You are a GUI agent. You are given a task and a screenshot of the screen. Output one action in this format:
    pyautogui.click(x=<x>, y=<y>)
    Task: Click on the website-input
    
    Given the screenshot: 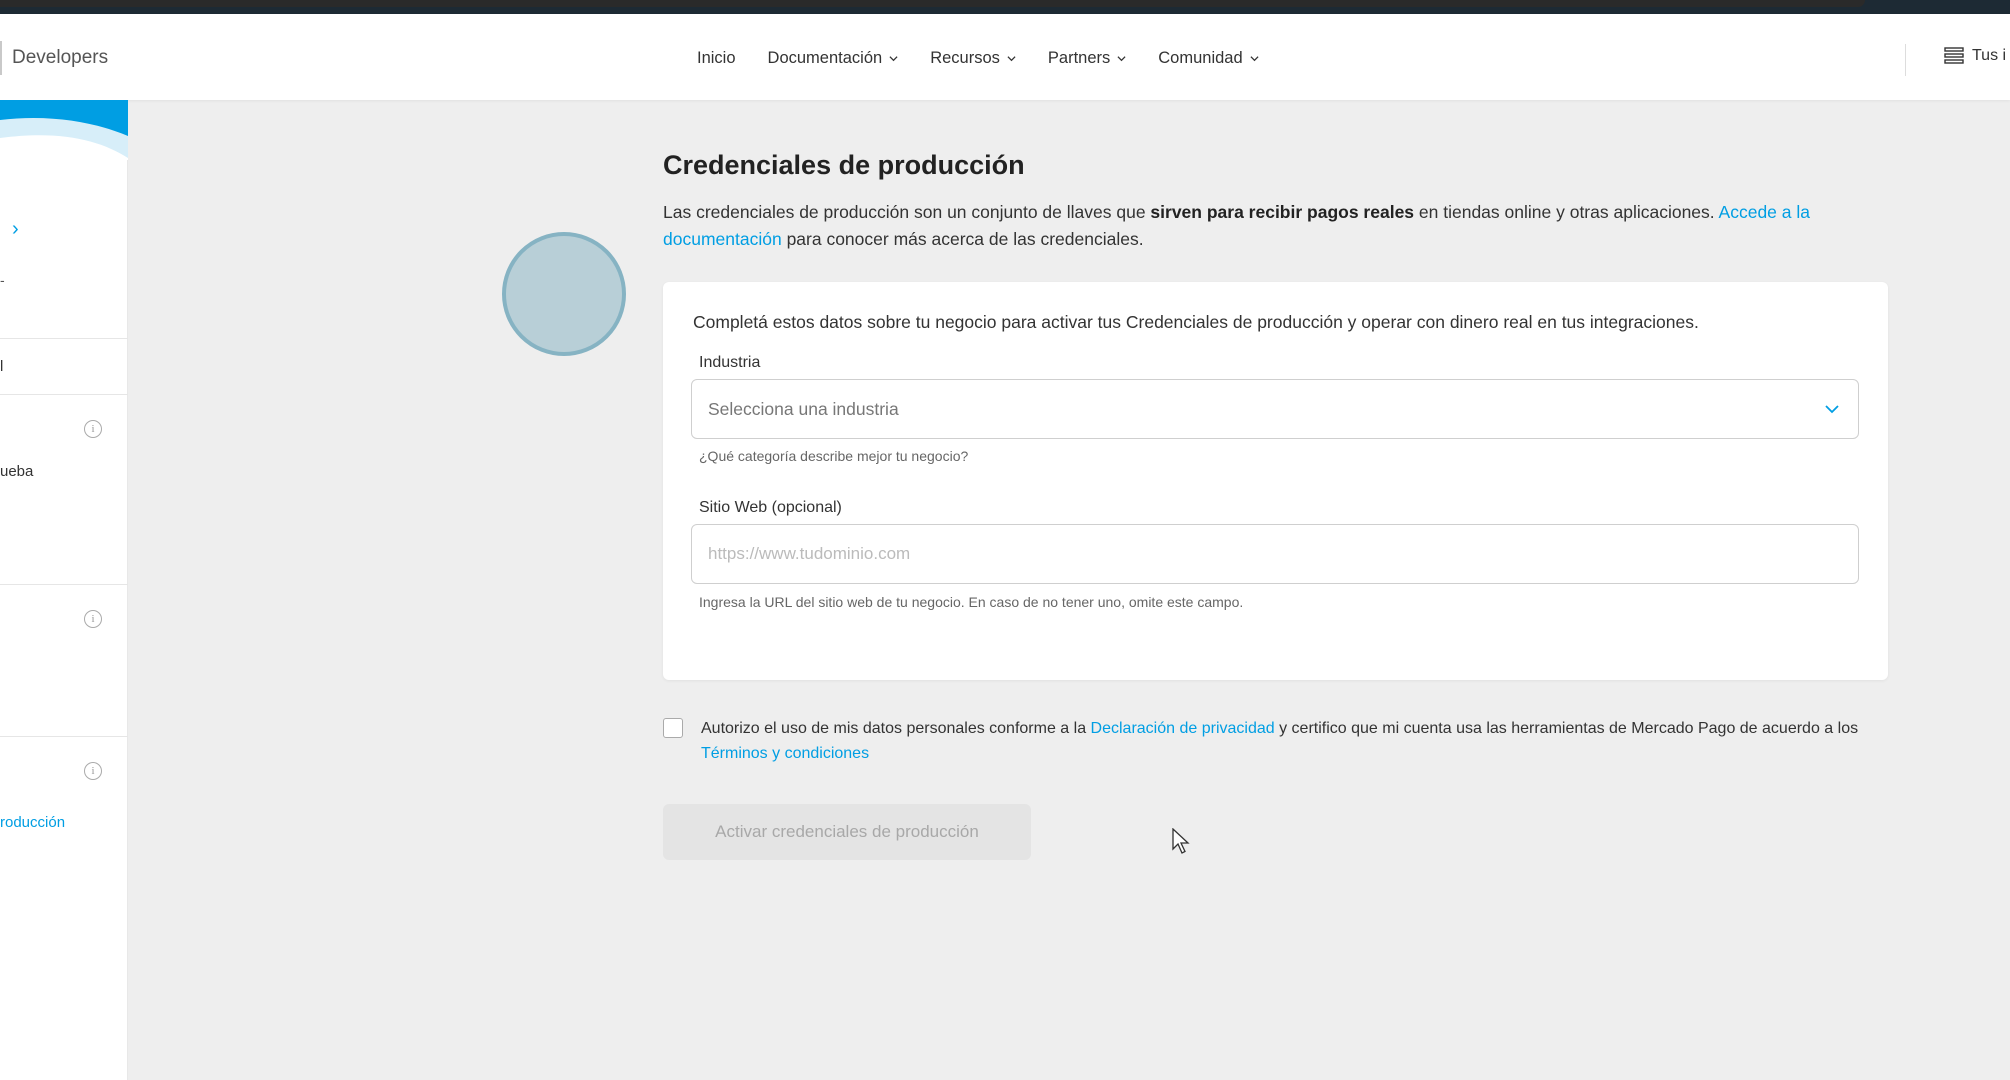 What is the action you would take?
    pyautogui.click(x=1275, y=554)
    